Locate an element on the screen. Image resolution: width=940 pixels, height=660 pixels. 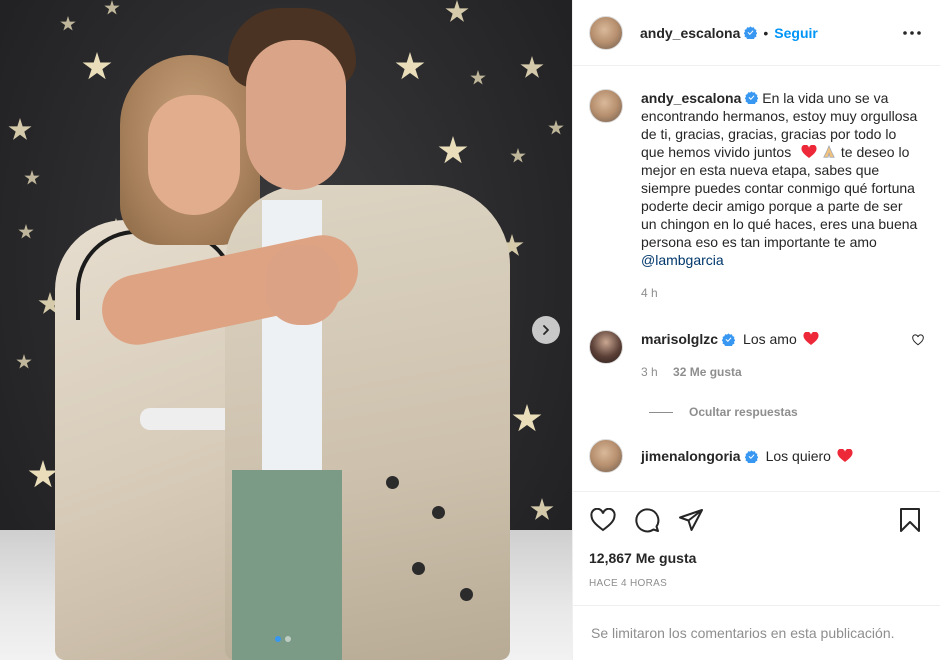
man-pants is located at coordinates (287, 565).